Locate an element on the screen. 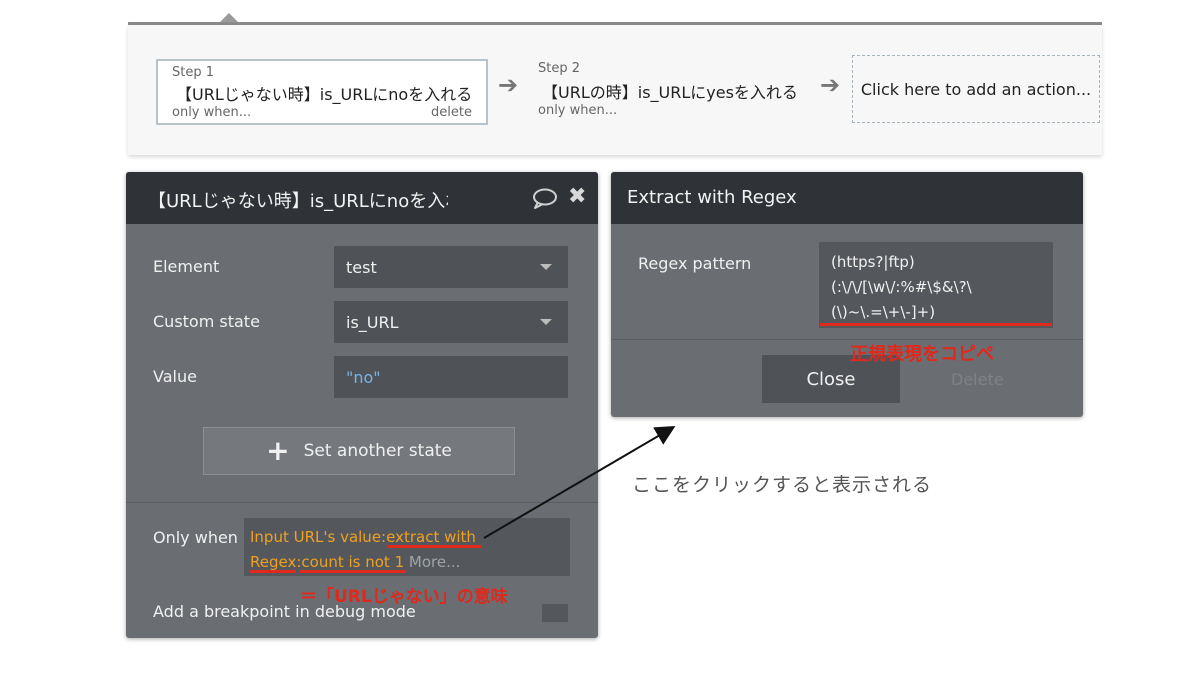 This screenshot has height=675, width=1200. regex-underline is located at coordinates (936, 324).